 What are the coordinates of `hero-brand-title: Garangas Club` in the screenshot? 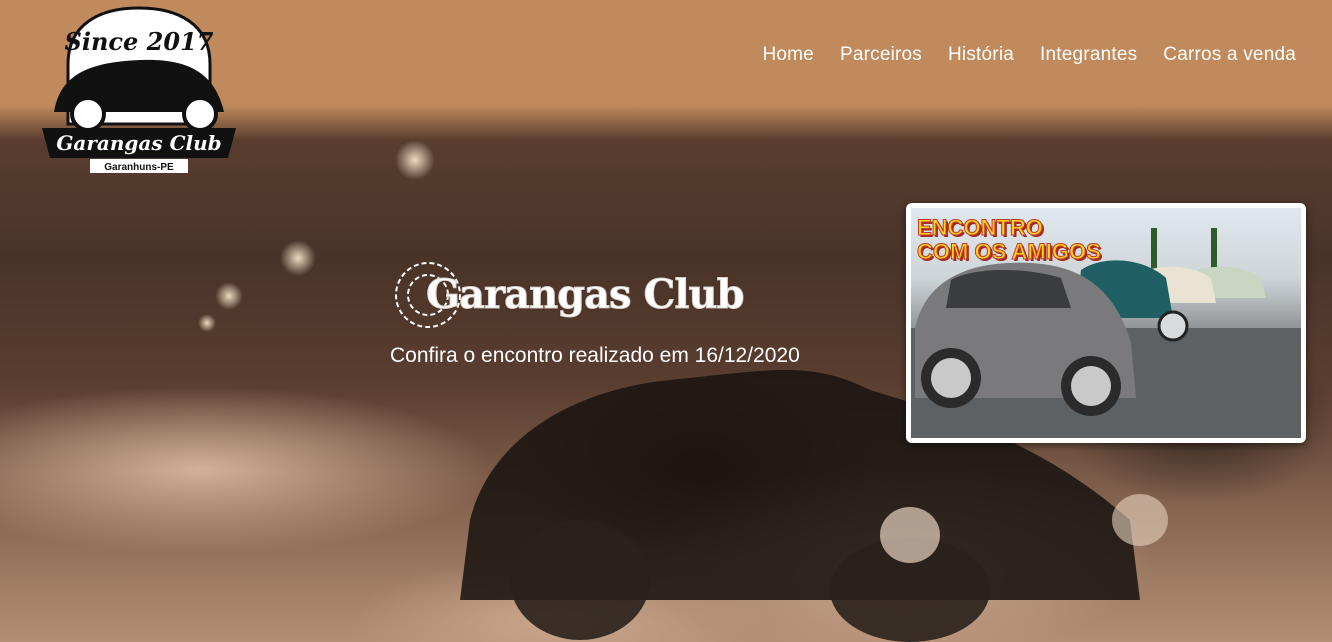 It's located at (586, 295).